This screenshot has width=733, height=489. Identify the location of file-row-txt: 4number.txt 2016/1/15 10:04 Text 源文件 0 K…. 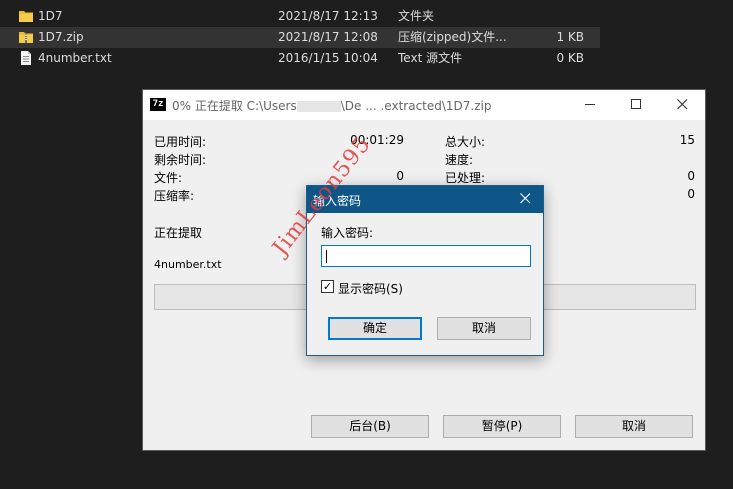
(300, 58).